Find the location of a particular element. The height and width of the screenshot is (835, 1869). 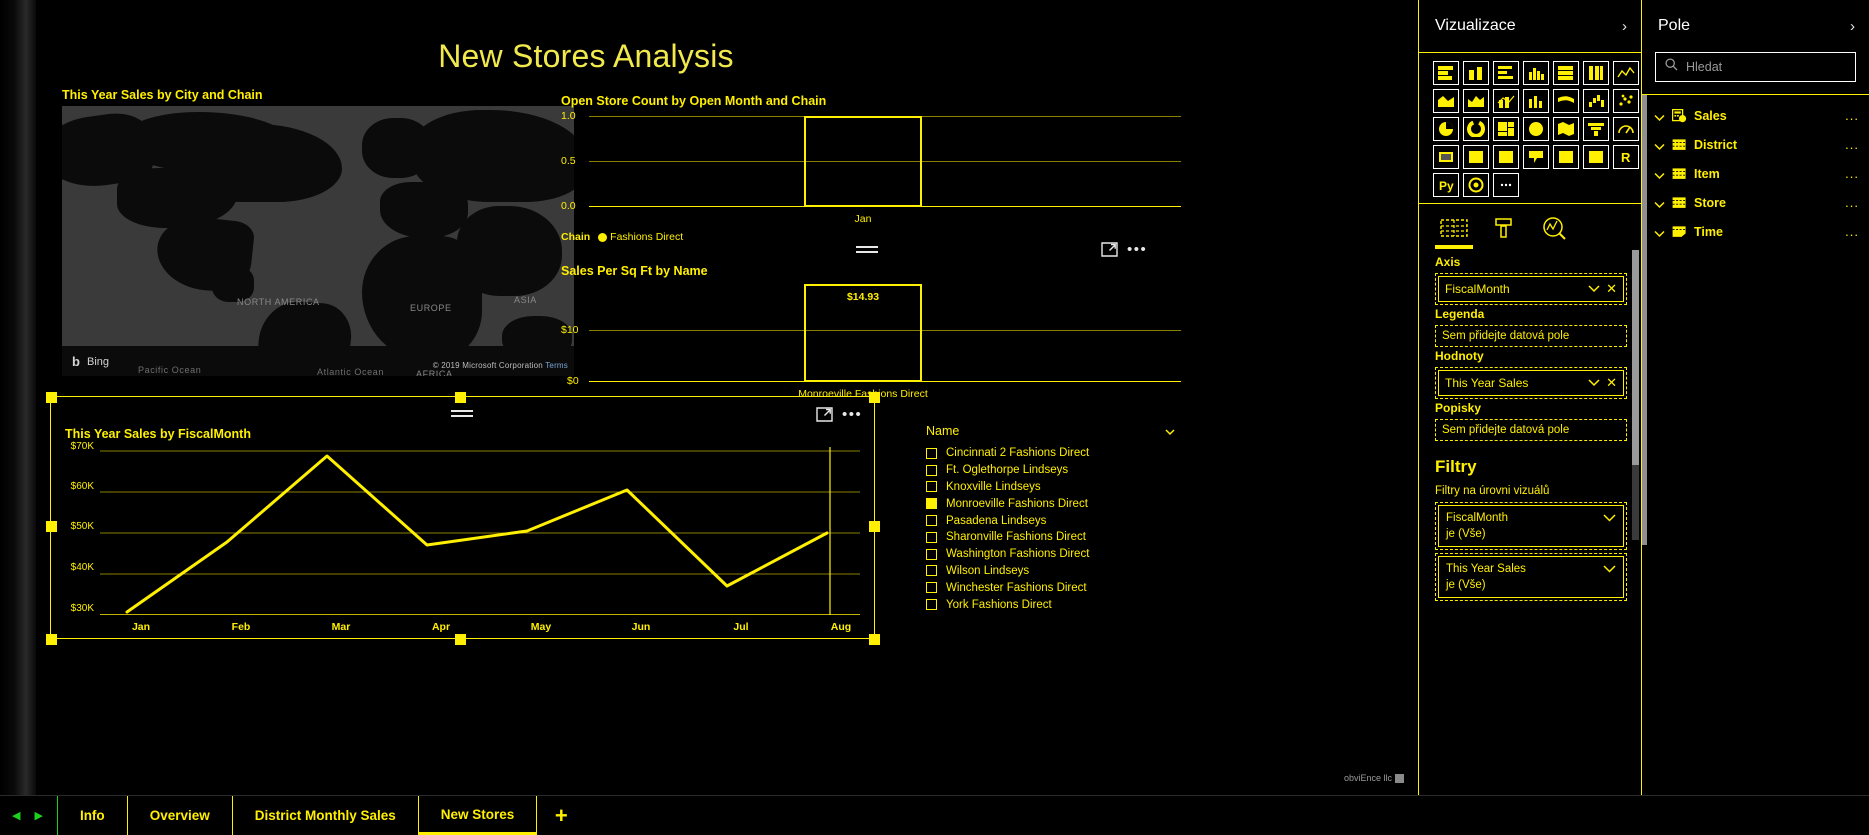

100-stacked-bar-chart-icon is located at coordinates (1566, 73).